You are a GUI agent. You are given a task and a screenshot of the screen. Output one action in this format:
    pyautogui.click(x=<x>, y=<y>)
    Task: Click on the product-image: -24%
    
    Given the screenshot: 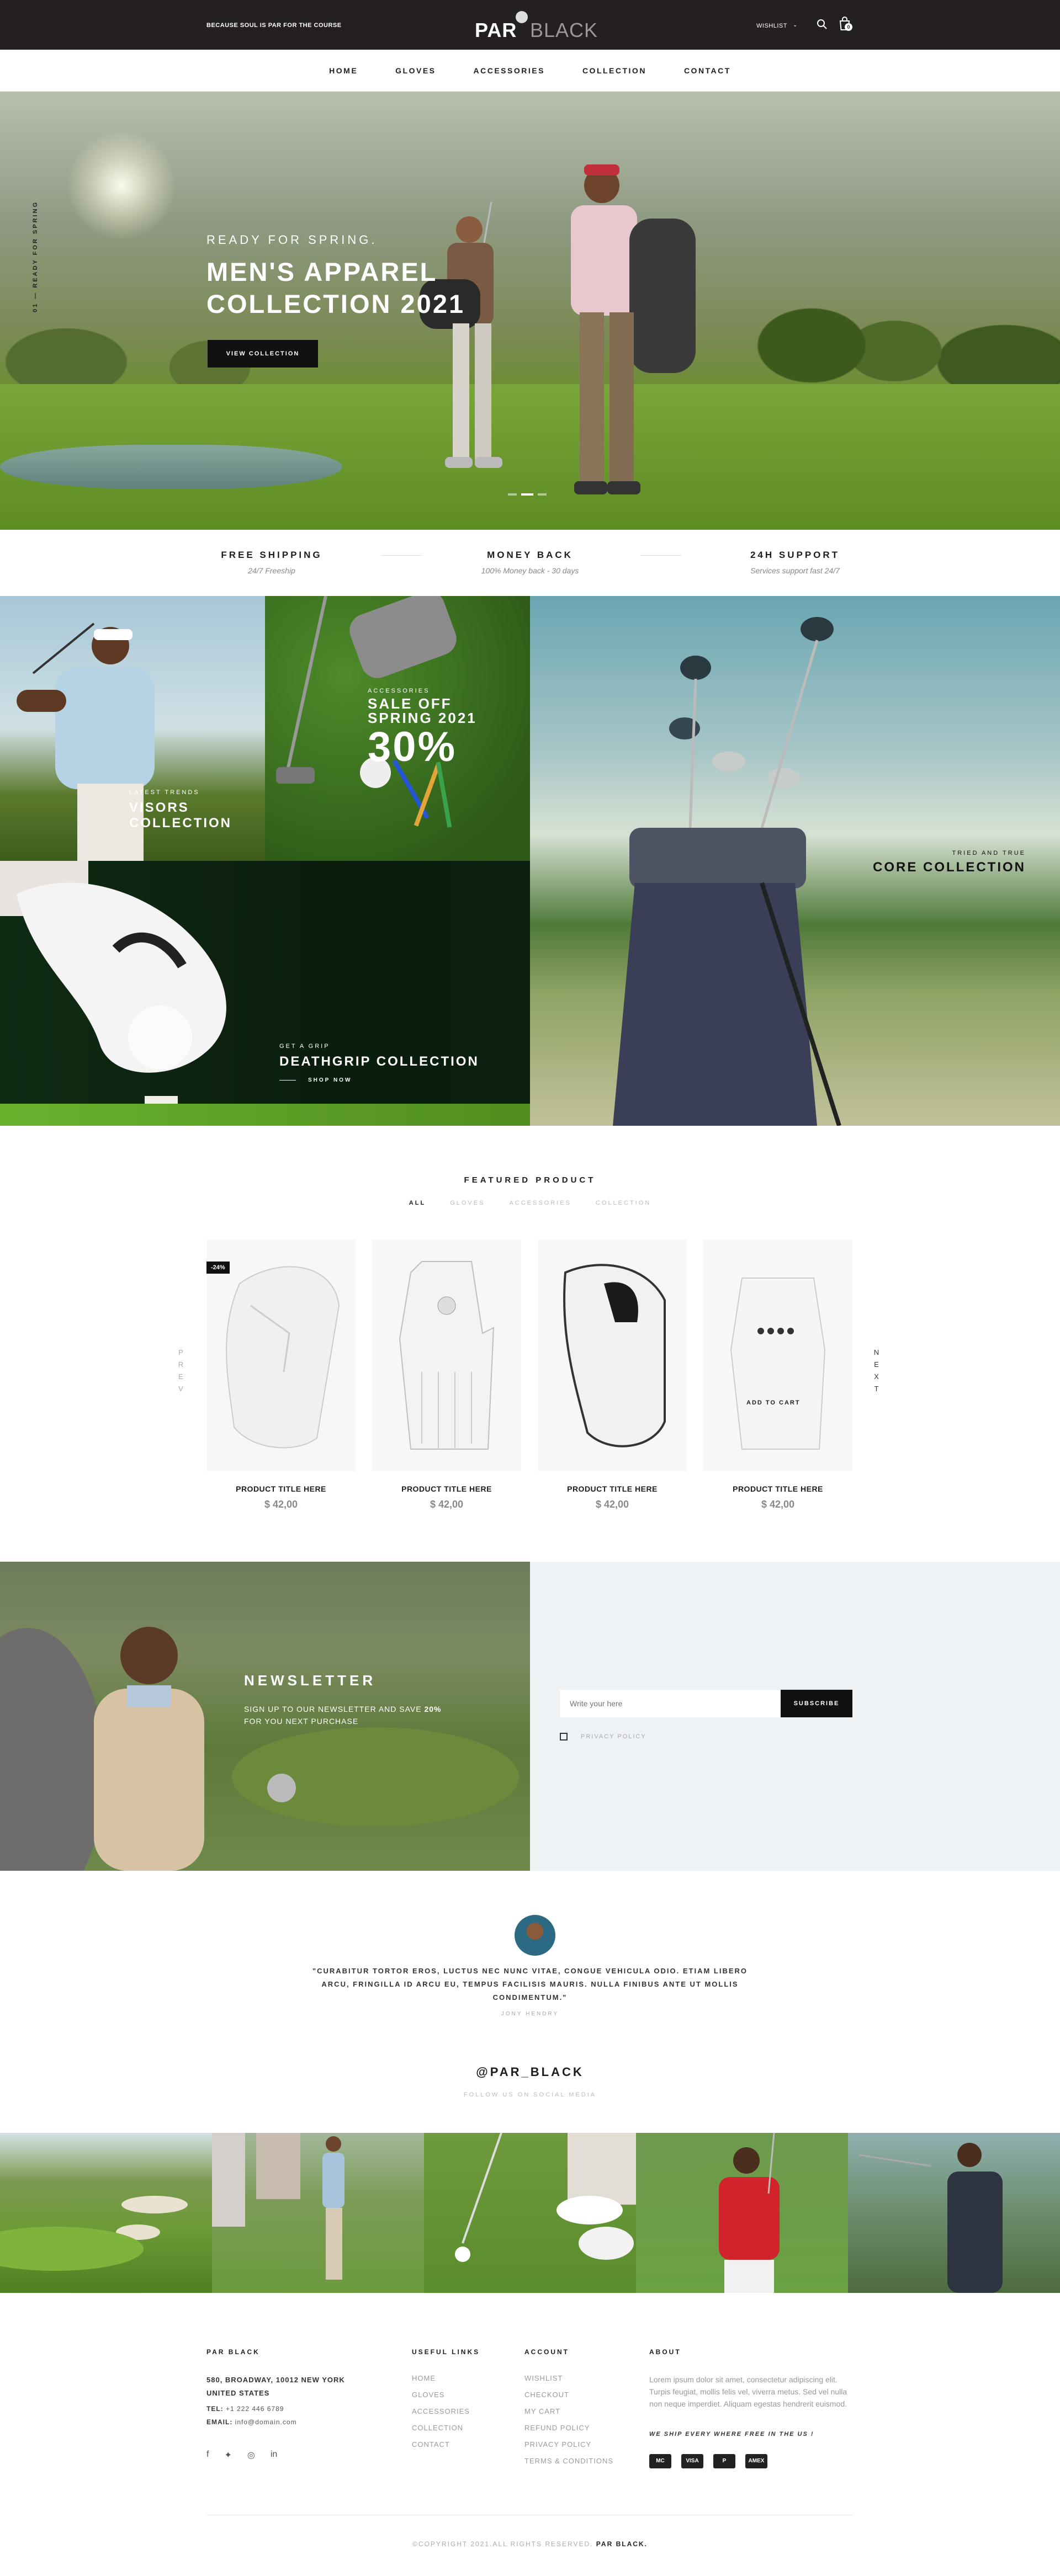 What is the action you would take?
    pyautogui.click(x=281, y=1355)
    